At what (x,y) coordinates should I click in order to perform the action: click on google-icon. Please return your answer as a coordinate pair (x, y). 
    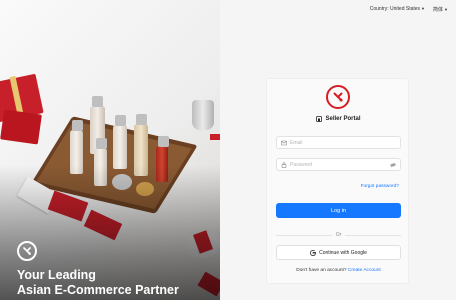
    Looking at the image, I should click on (313, 252).